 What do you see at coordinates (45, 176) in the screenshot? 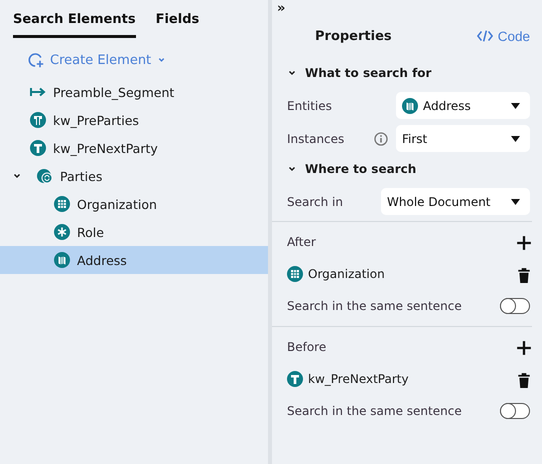
I see `group-icon` at bounding box center [45, 176].